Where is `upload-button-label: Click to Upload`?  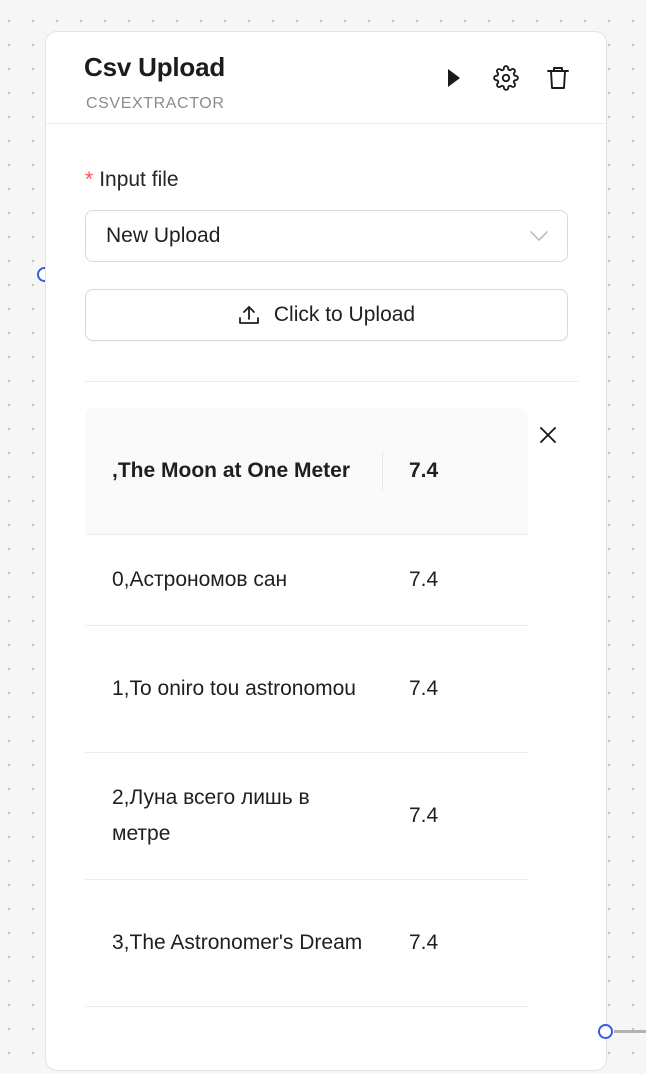 upload-button-label: Click to Upload is located at coordinates (344, 314).